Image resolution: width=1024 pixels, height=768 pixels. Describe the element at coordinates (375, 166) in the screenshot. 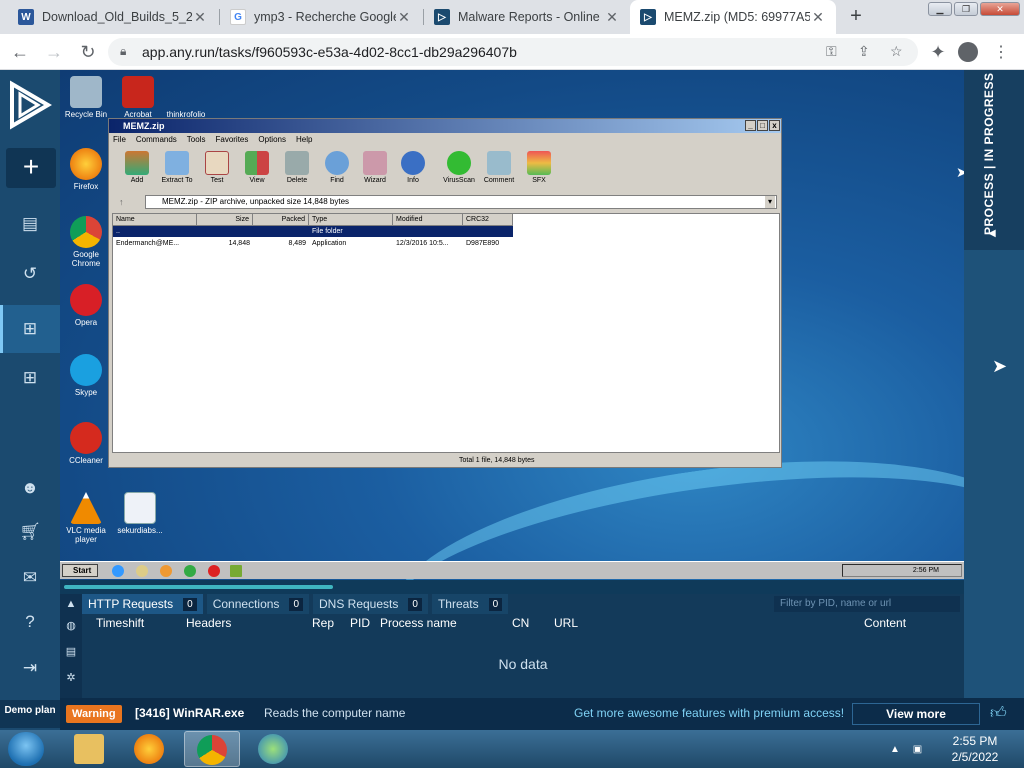

I see `wizard-button: Wizard` at that location.